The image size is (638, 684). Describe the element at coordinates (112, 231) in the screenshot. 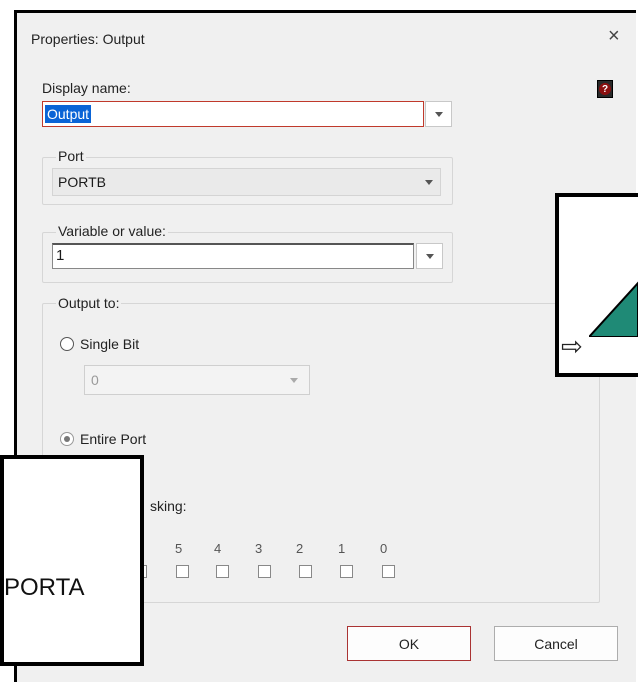

I see `variable-legend: Variable or value:` at that location.